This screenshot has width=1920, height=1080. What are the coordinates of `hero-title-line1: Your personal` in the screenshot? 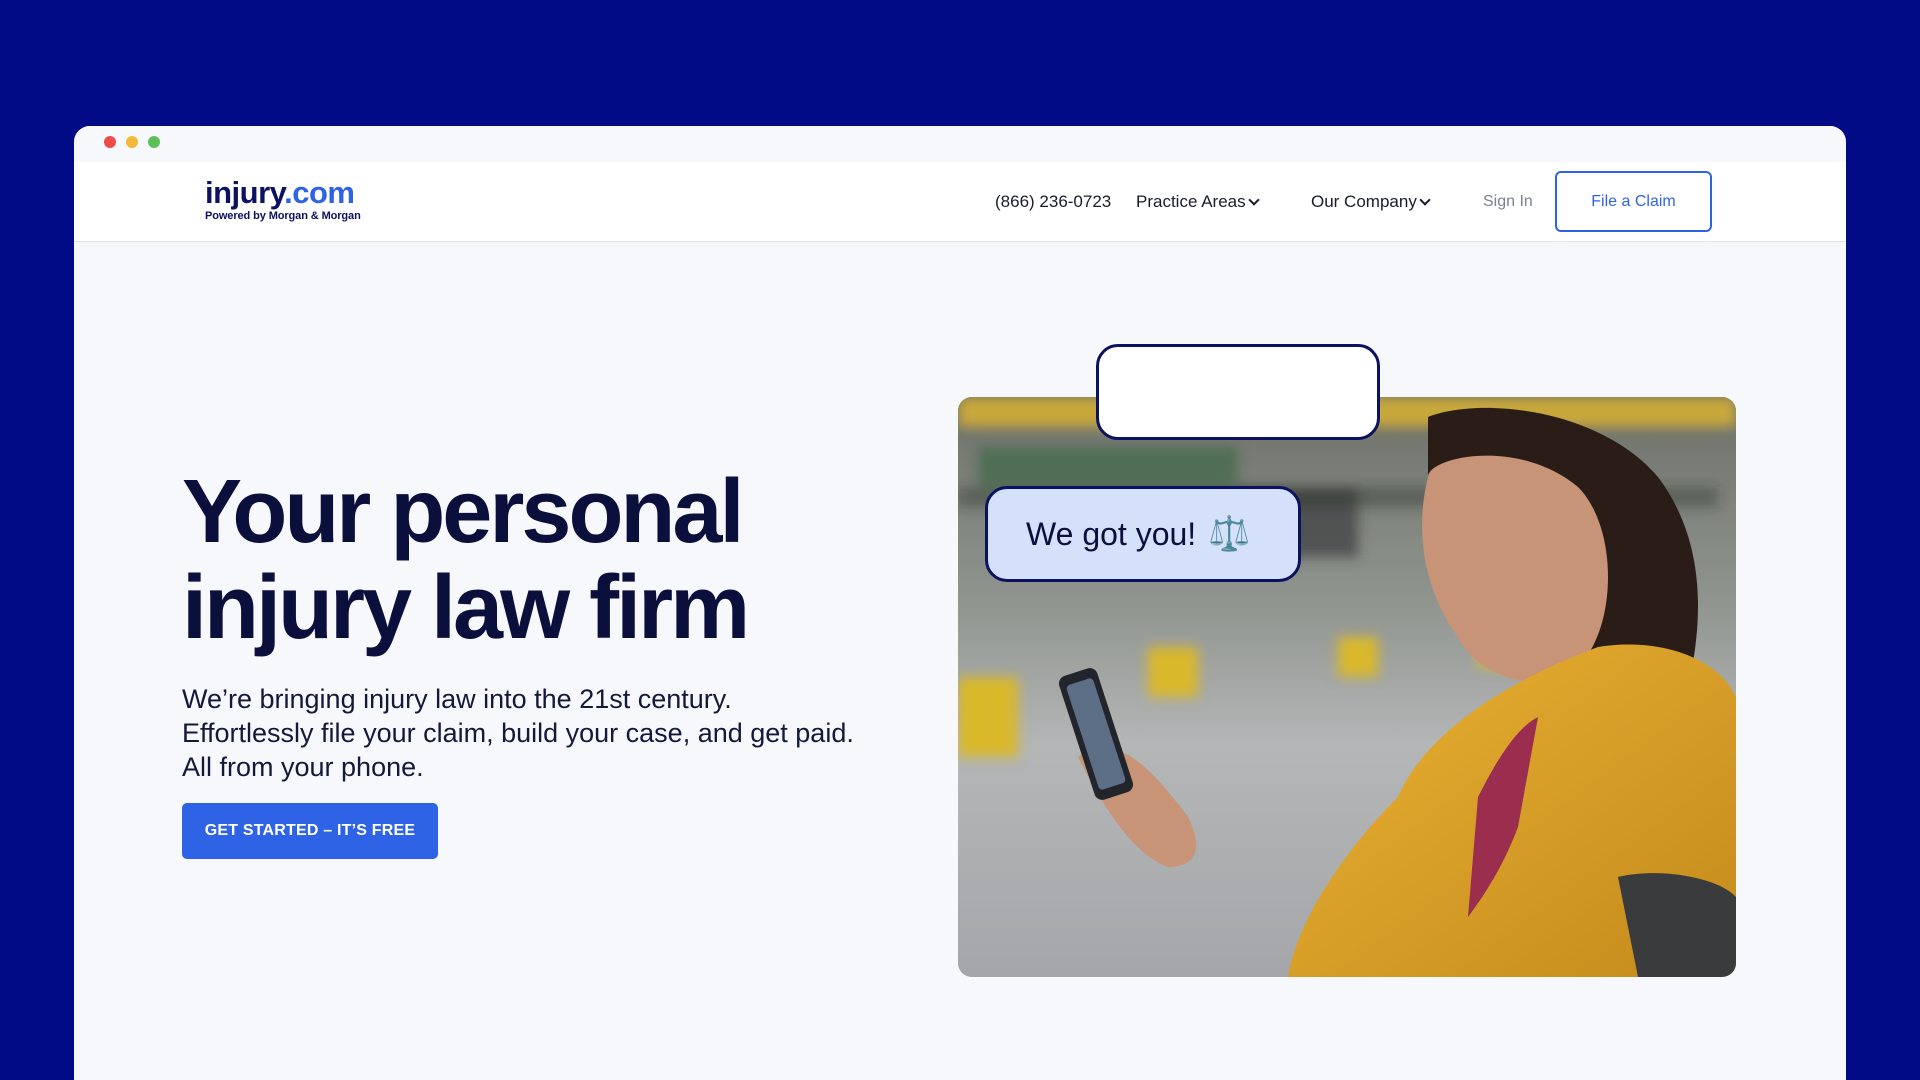 It's located at (463, 512).